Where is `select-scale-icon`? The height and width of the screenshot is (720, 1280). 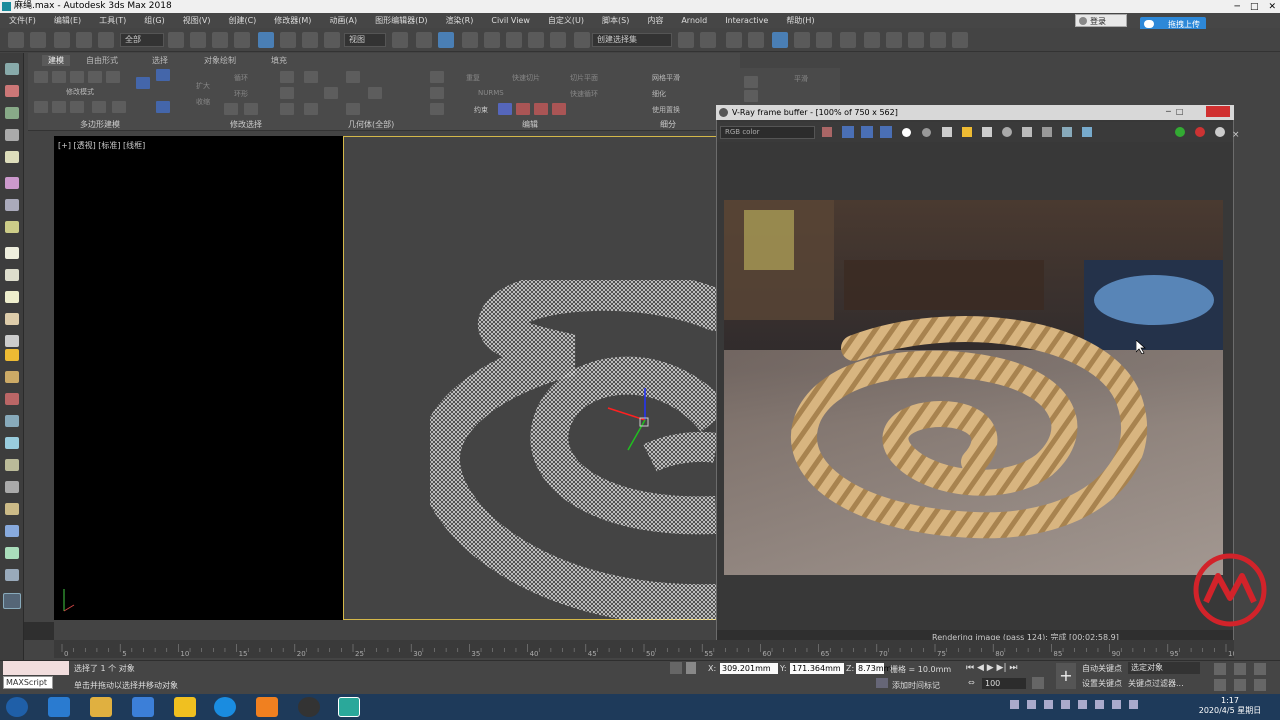 select-scale-icon is located at coordinates (310, 40).